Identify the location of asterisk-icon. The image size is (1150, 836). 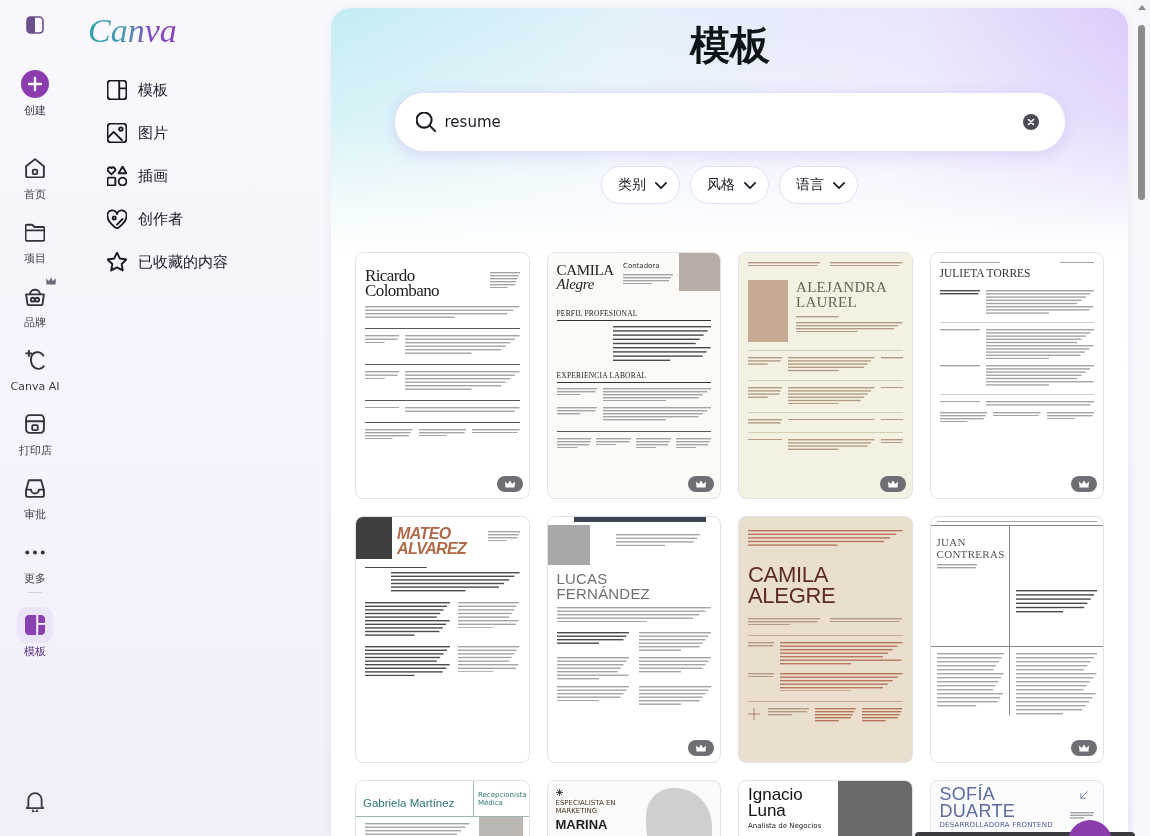
(559, 792).